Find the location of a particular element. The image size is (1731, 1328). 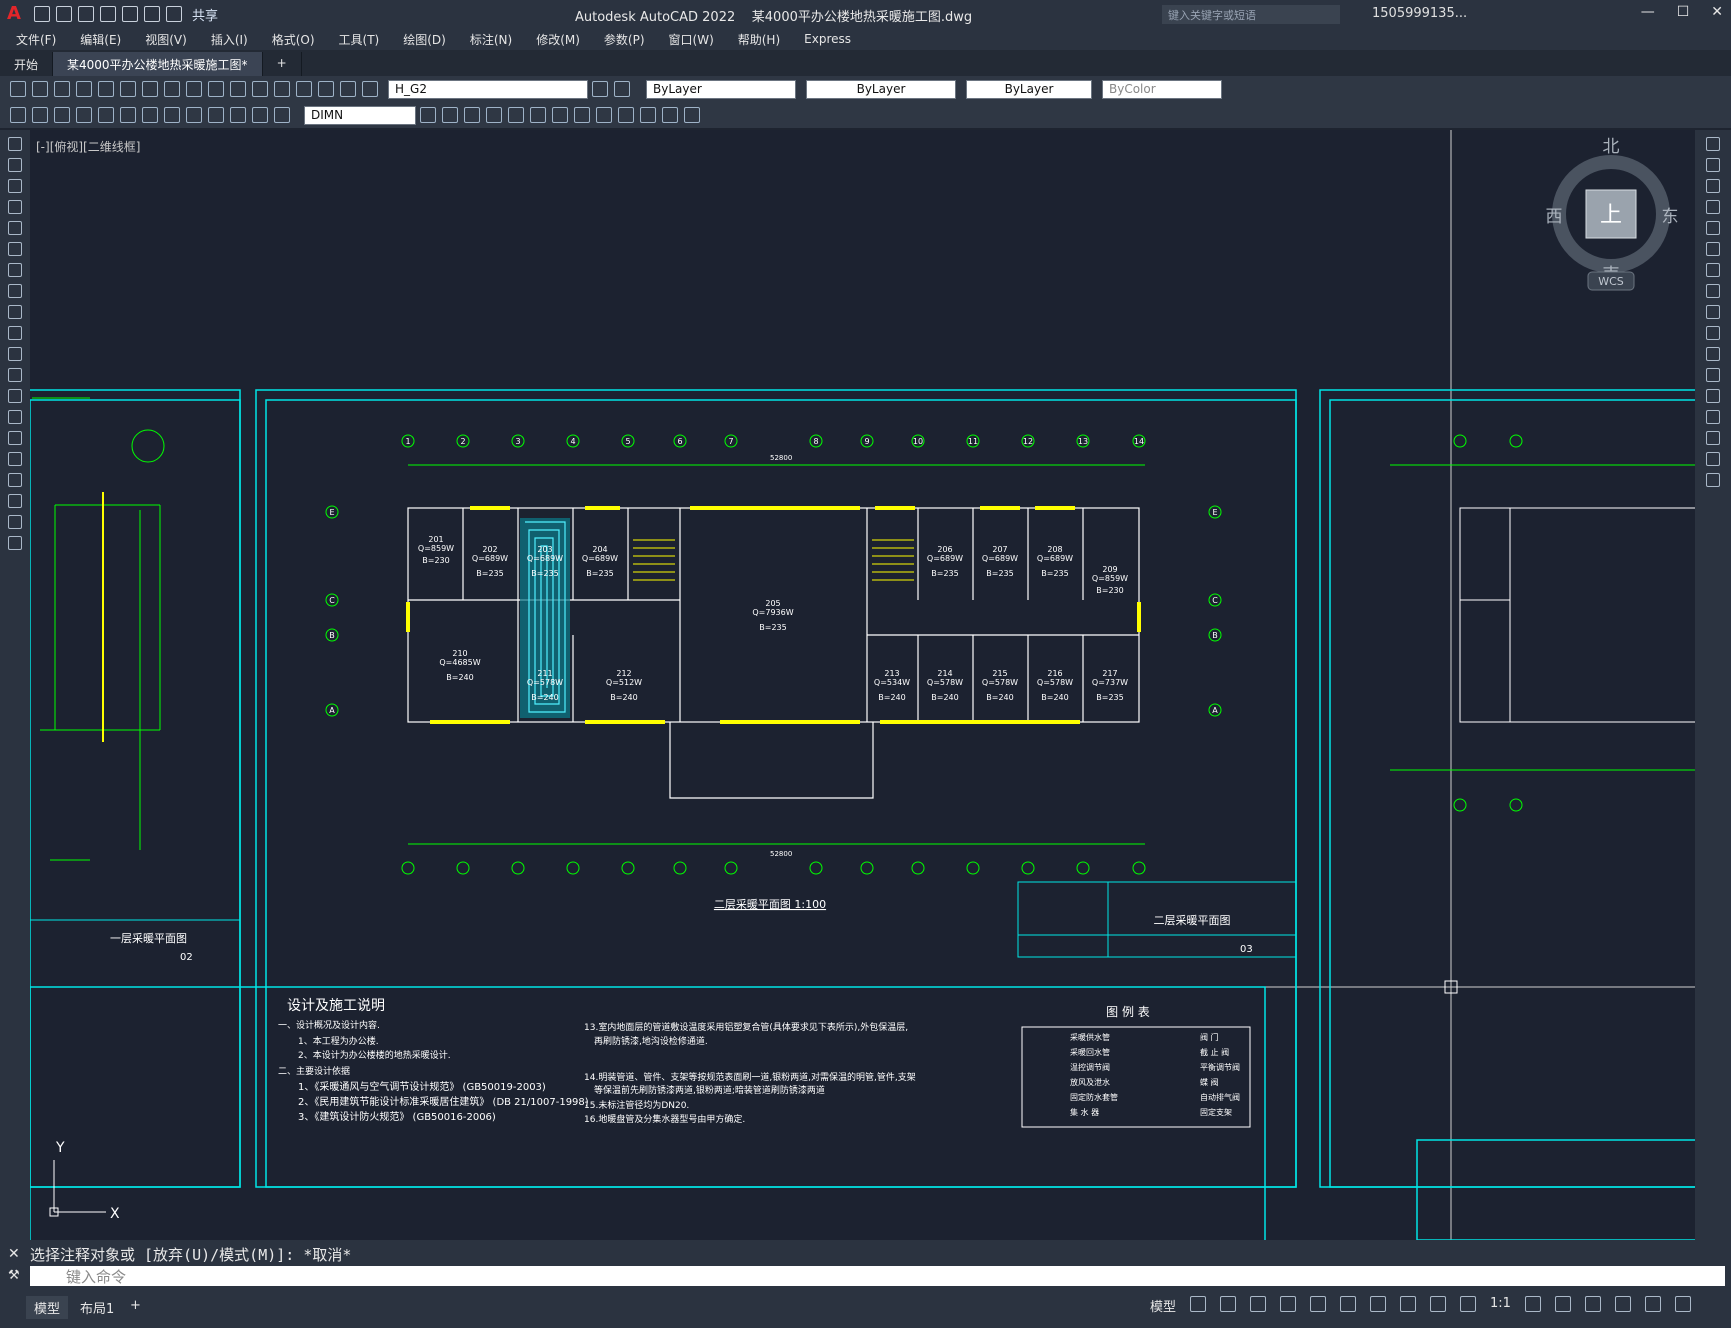

blend-r-icon is located at coordinates (1713, 459).